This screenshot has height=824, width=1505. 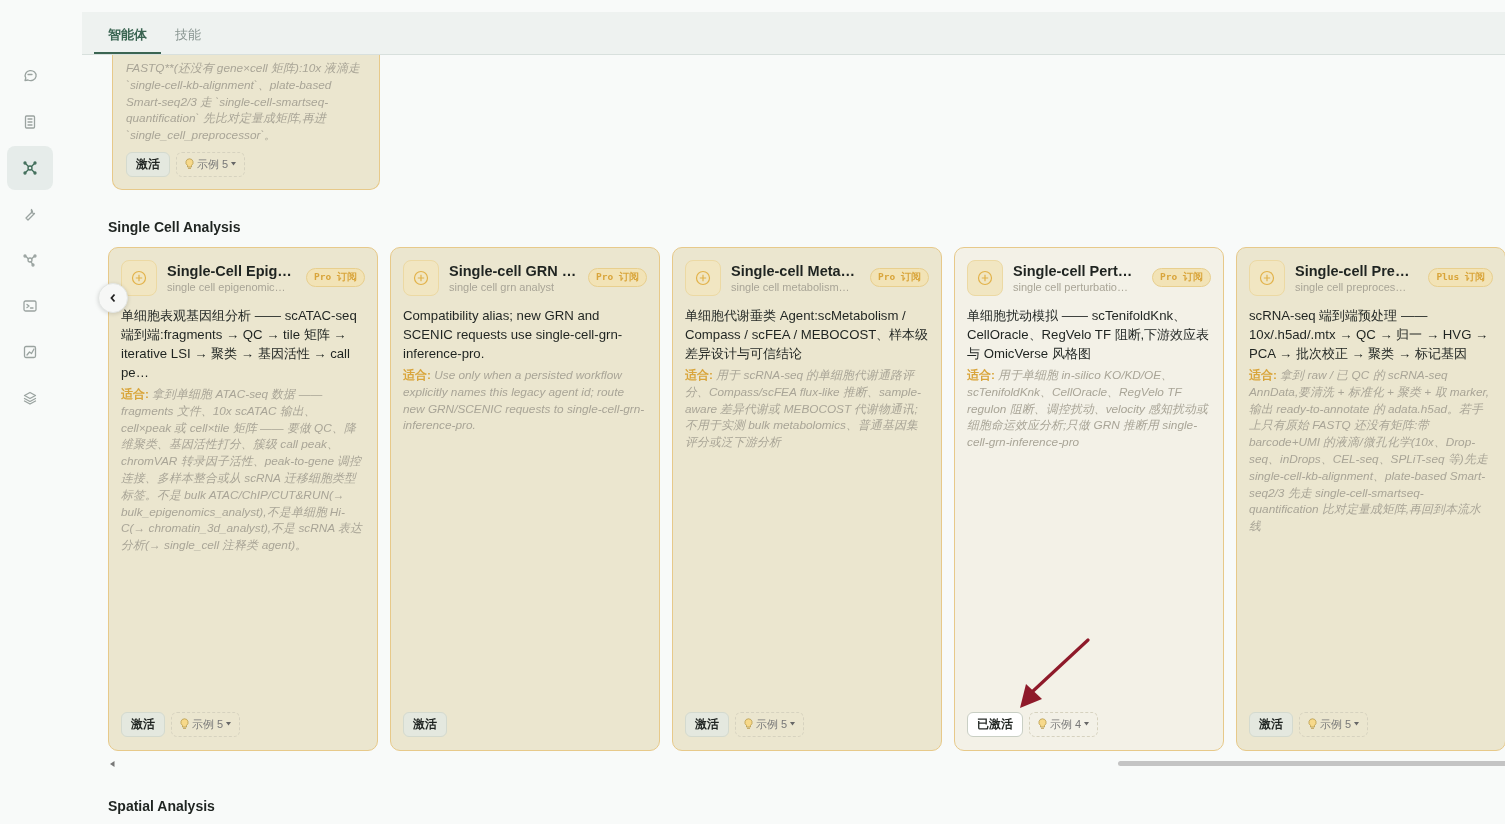 I want to click on card-description: scRNA-seq 端到端预处理 —— 10x/.h5ad/.mtx → QC → 归一 → HVG → PCA → 批次校正 → 聚类 → 标记基因, so click(x=1369, y=335).